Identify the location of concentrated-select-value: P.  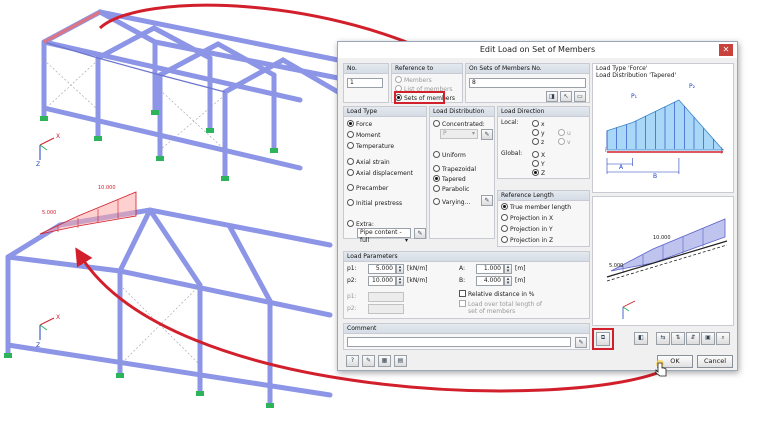
(445, 133).